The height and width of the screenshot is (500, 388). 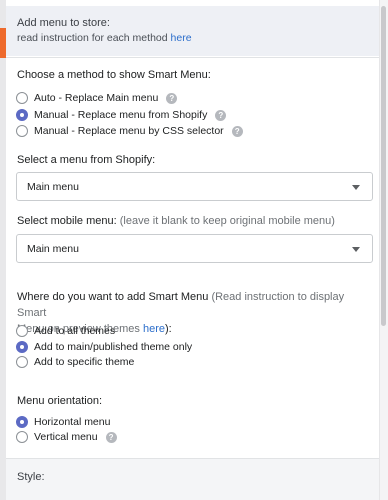 I want to click on orientation-option-vertical: Vertical menu ?, so click(x=66, y=437).